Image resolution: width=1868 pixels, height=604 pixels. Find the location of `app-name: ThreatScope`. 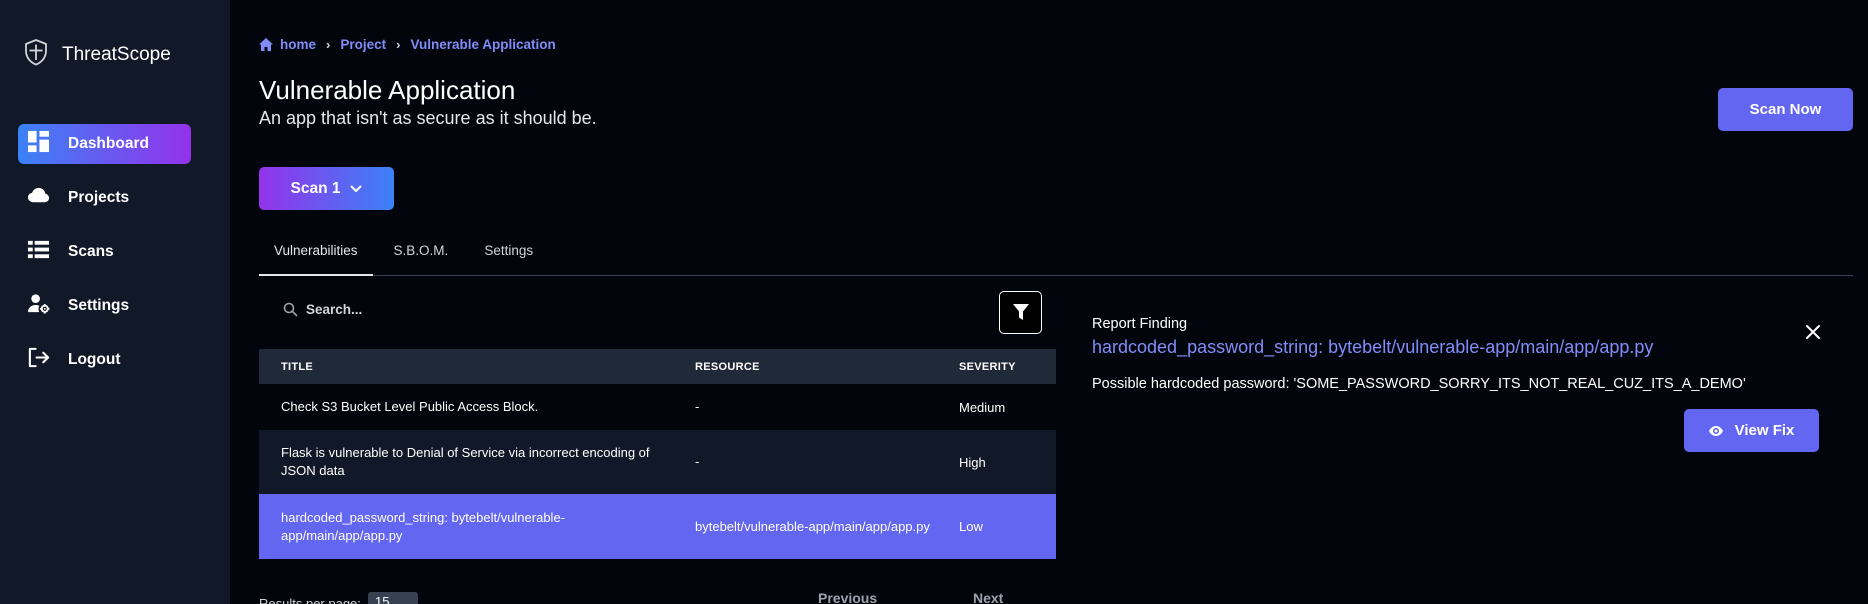

app-name: ThreatScope is located at coordinates (116, 54).